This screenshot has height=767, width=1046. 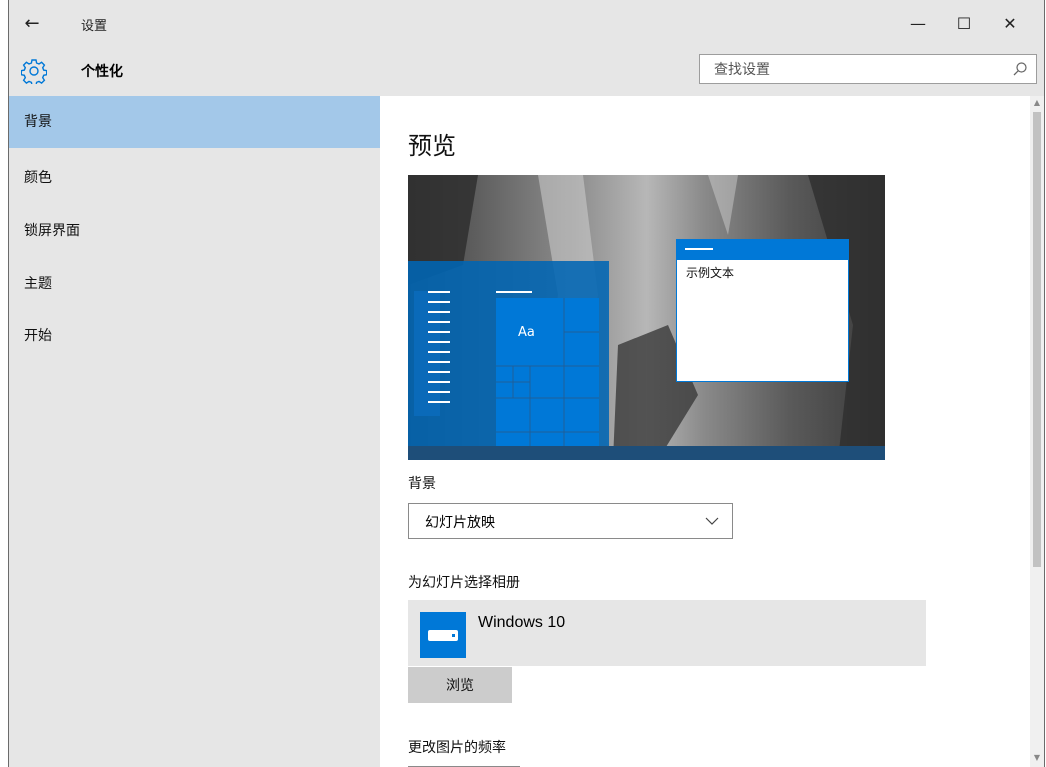 I want to click on scroll-down-icon: ▼, so click(x=1037, y=758).